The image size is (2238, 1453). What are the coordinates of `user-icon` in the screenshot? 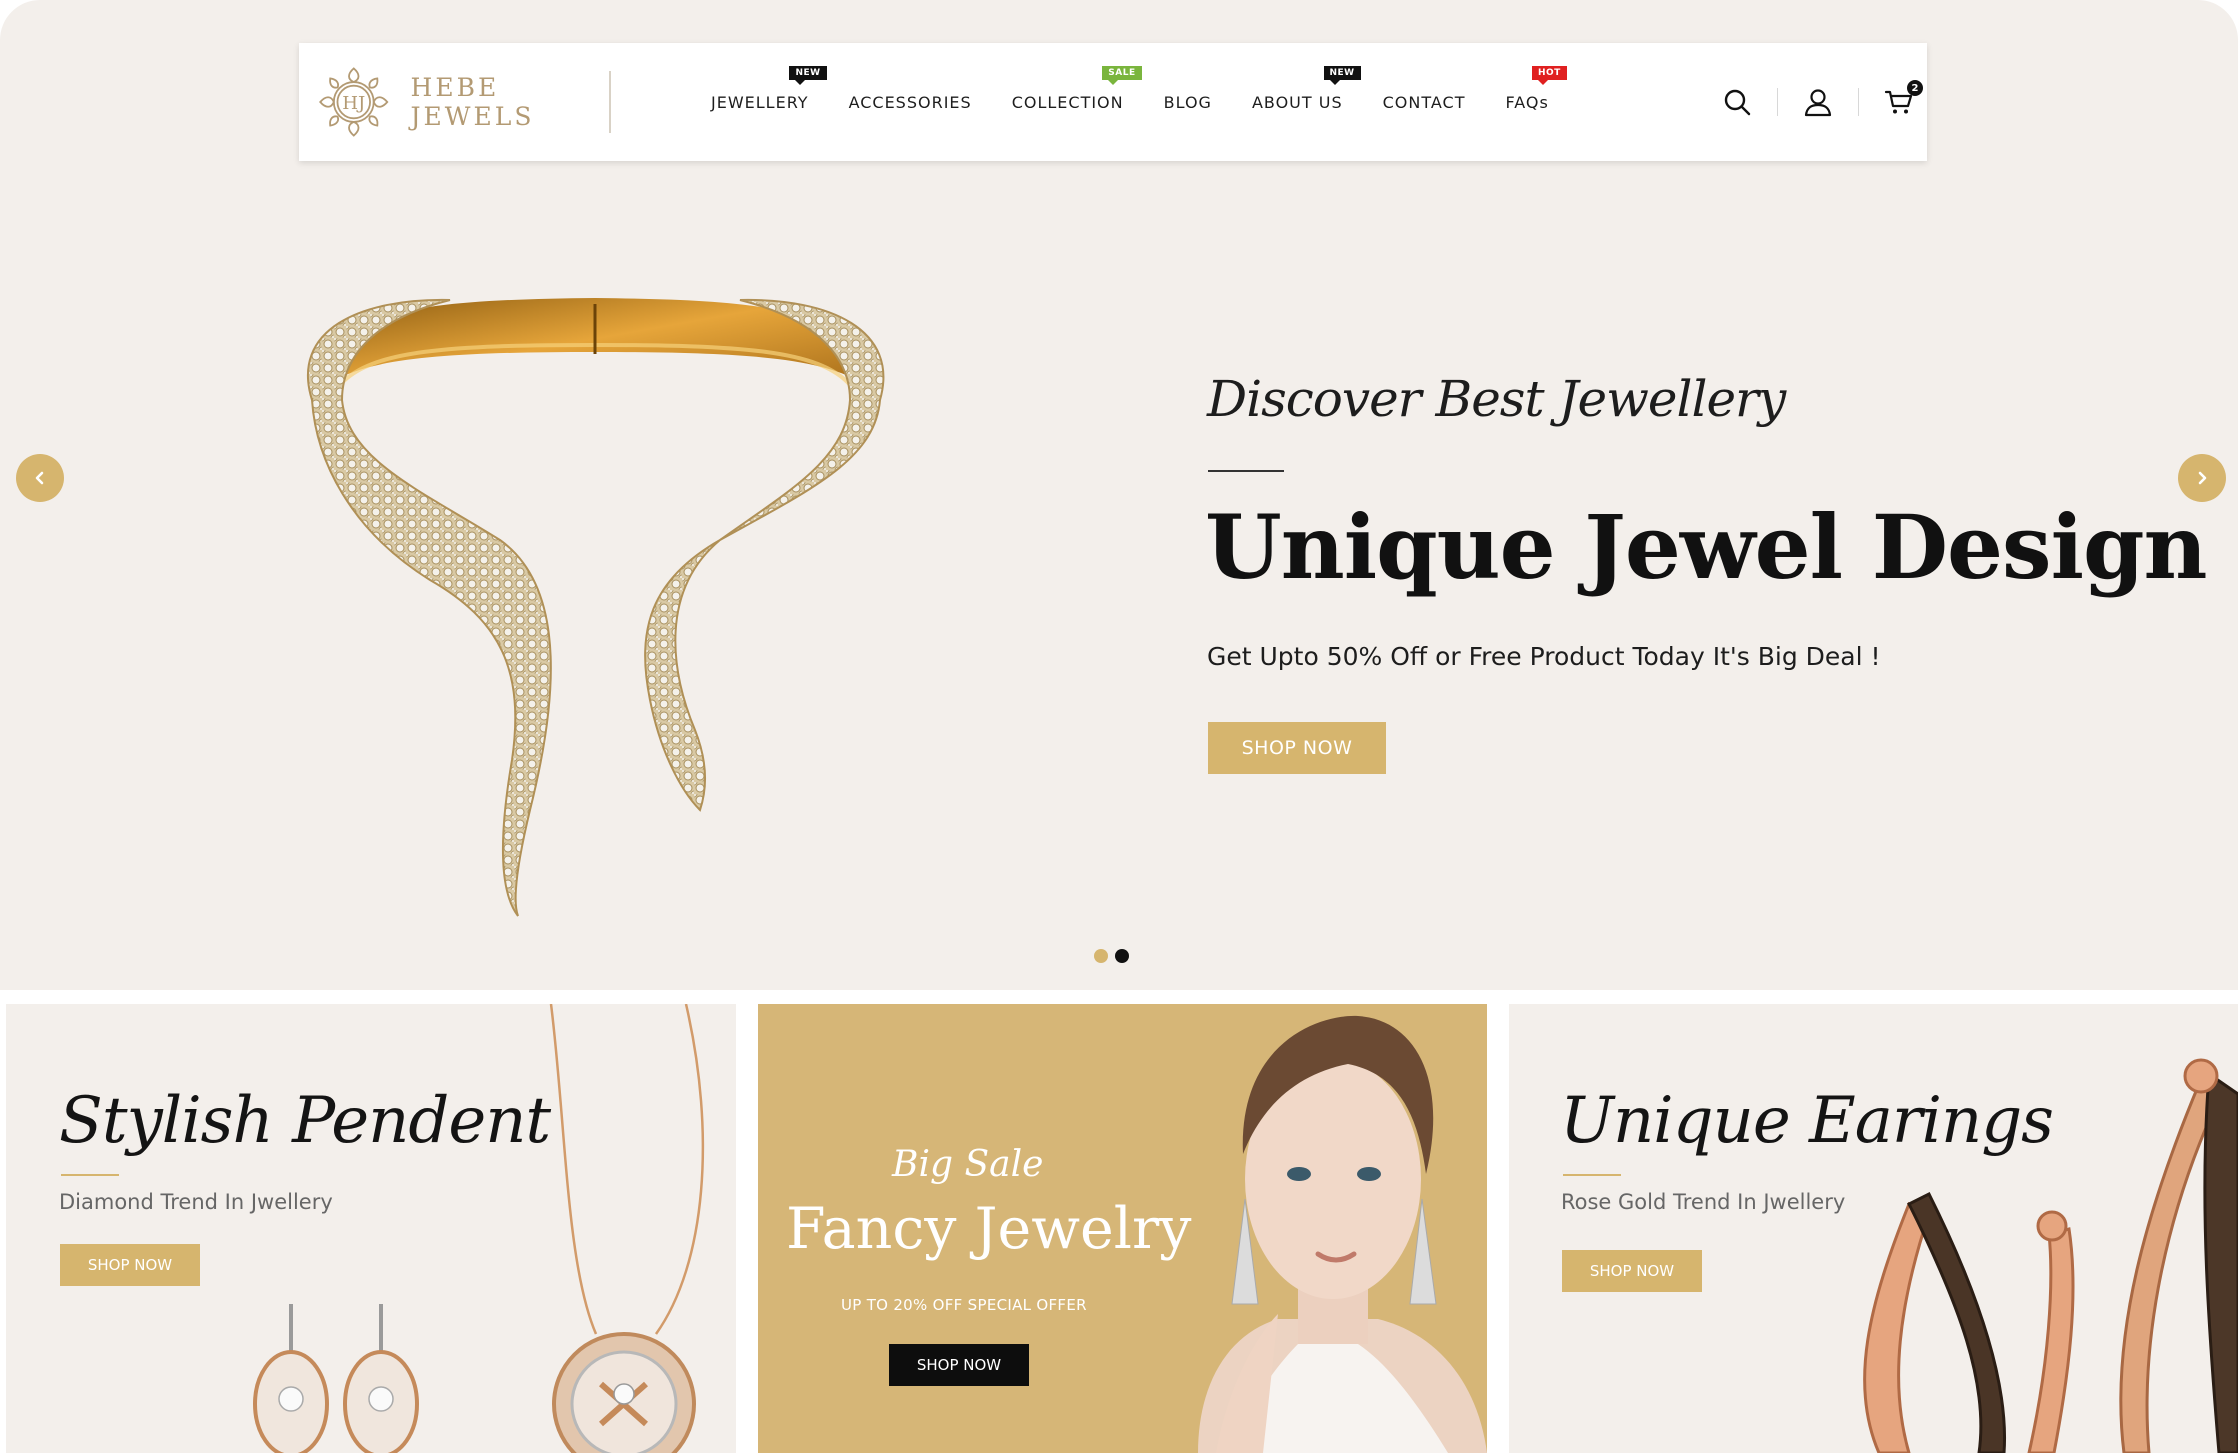 It's located at (1818, 103).